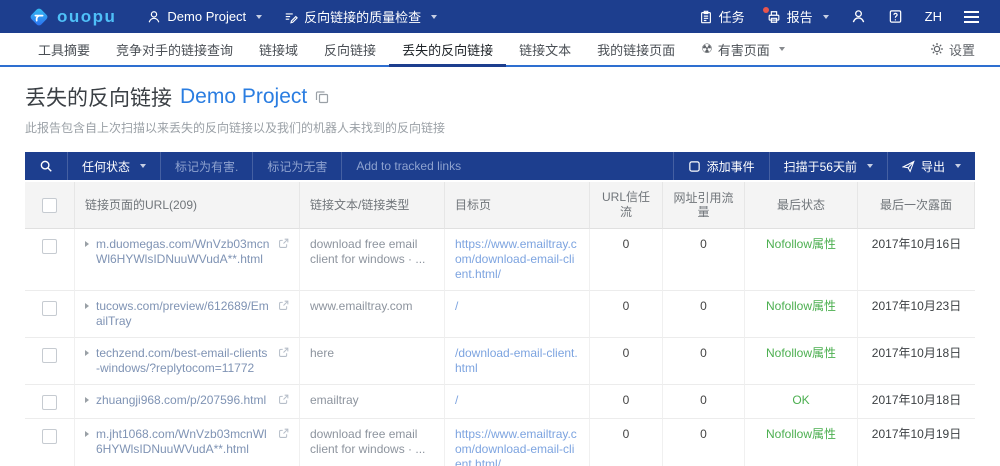 The width and height of the screenshot is (1000, 466). I want to click on tab-competitor-links: 竞争对手的链接查询, so click(174, 49).